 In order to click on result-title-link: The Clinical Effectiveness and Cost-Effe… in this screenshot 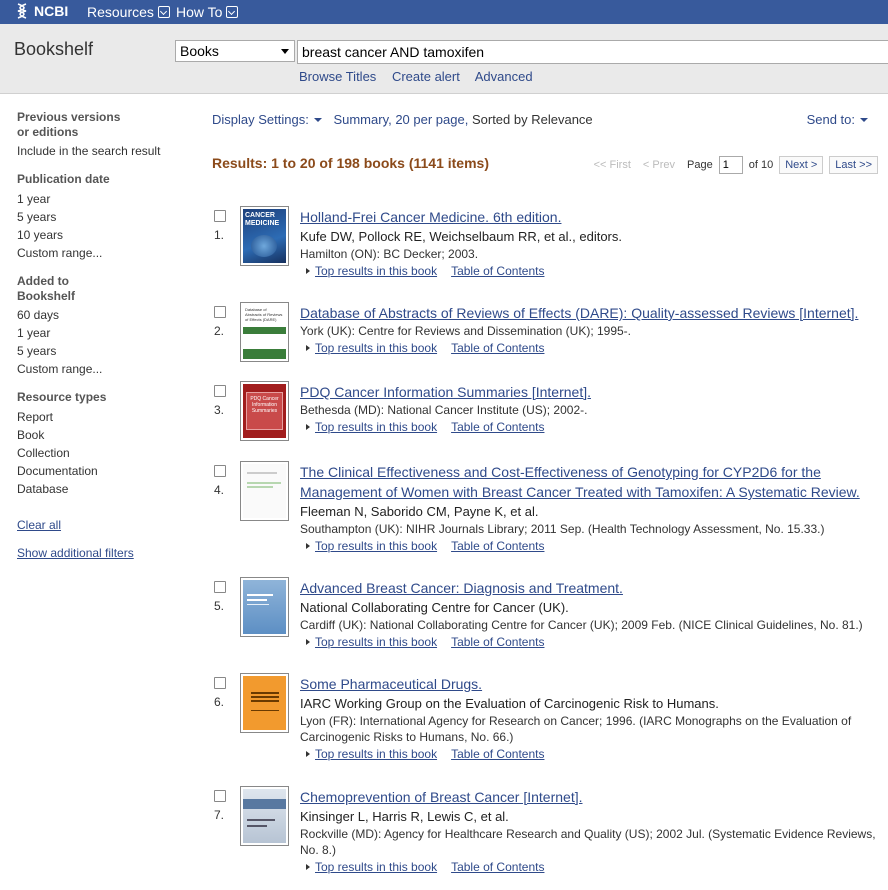, I will do `click(590, 482)`.